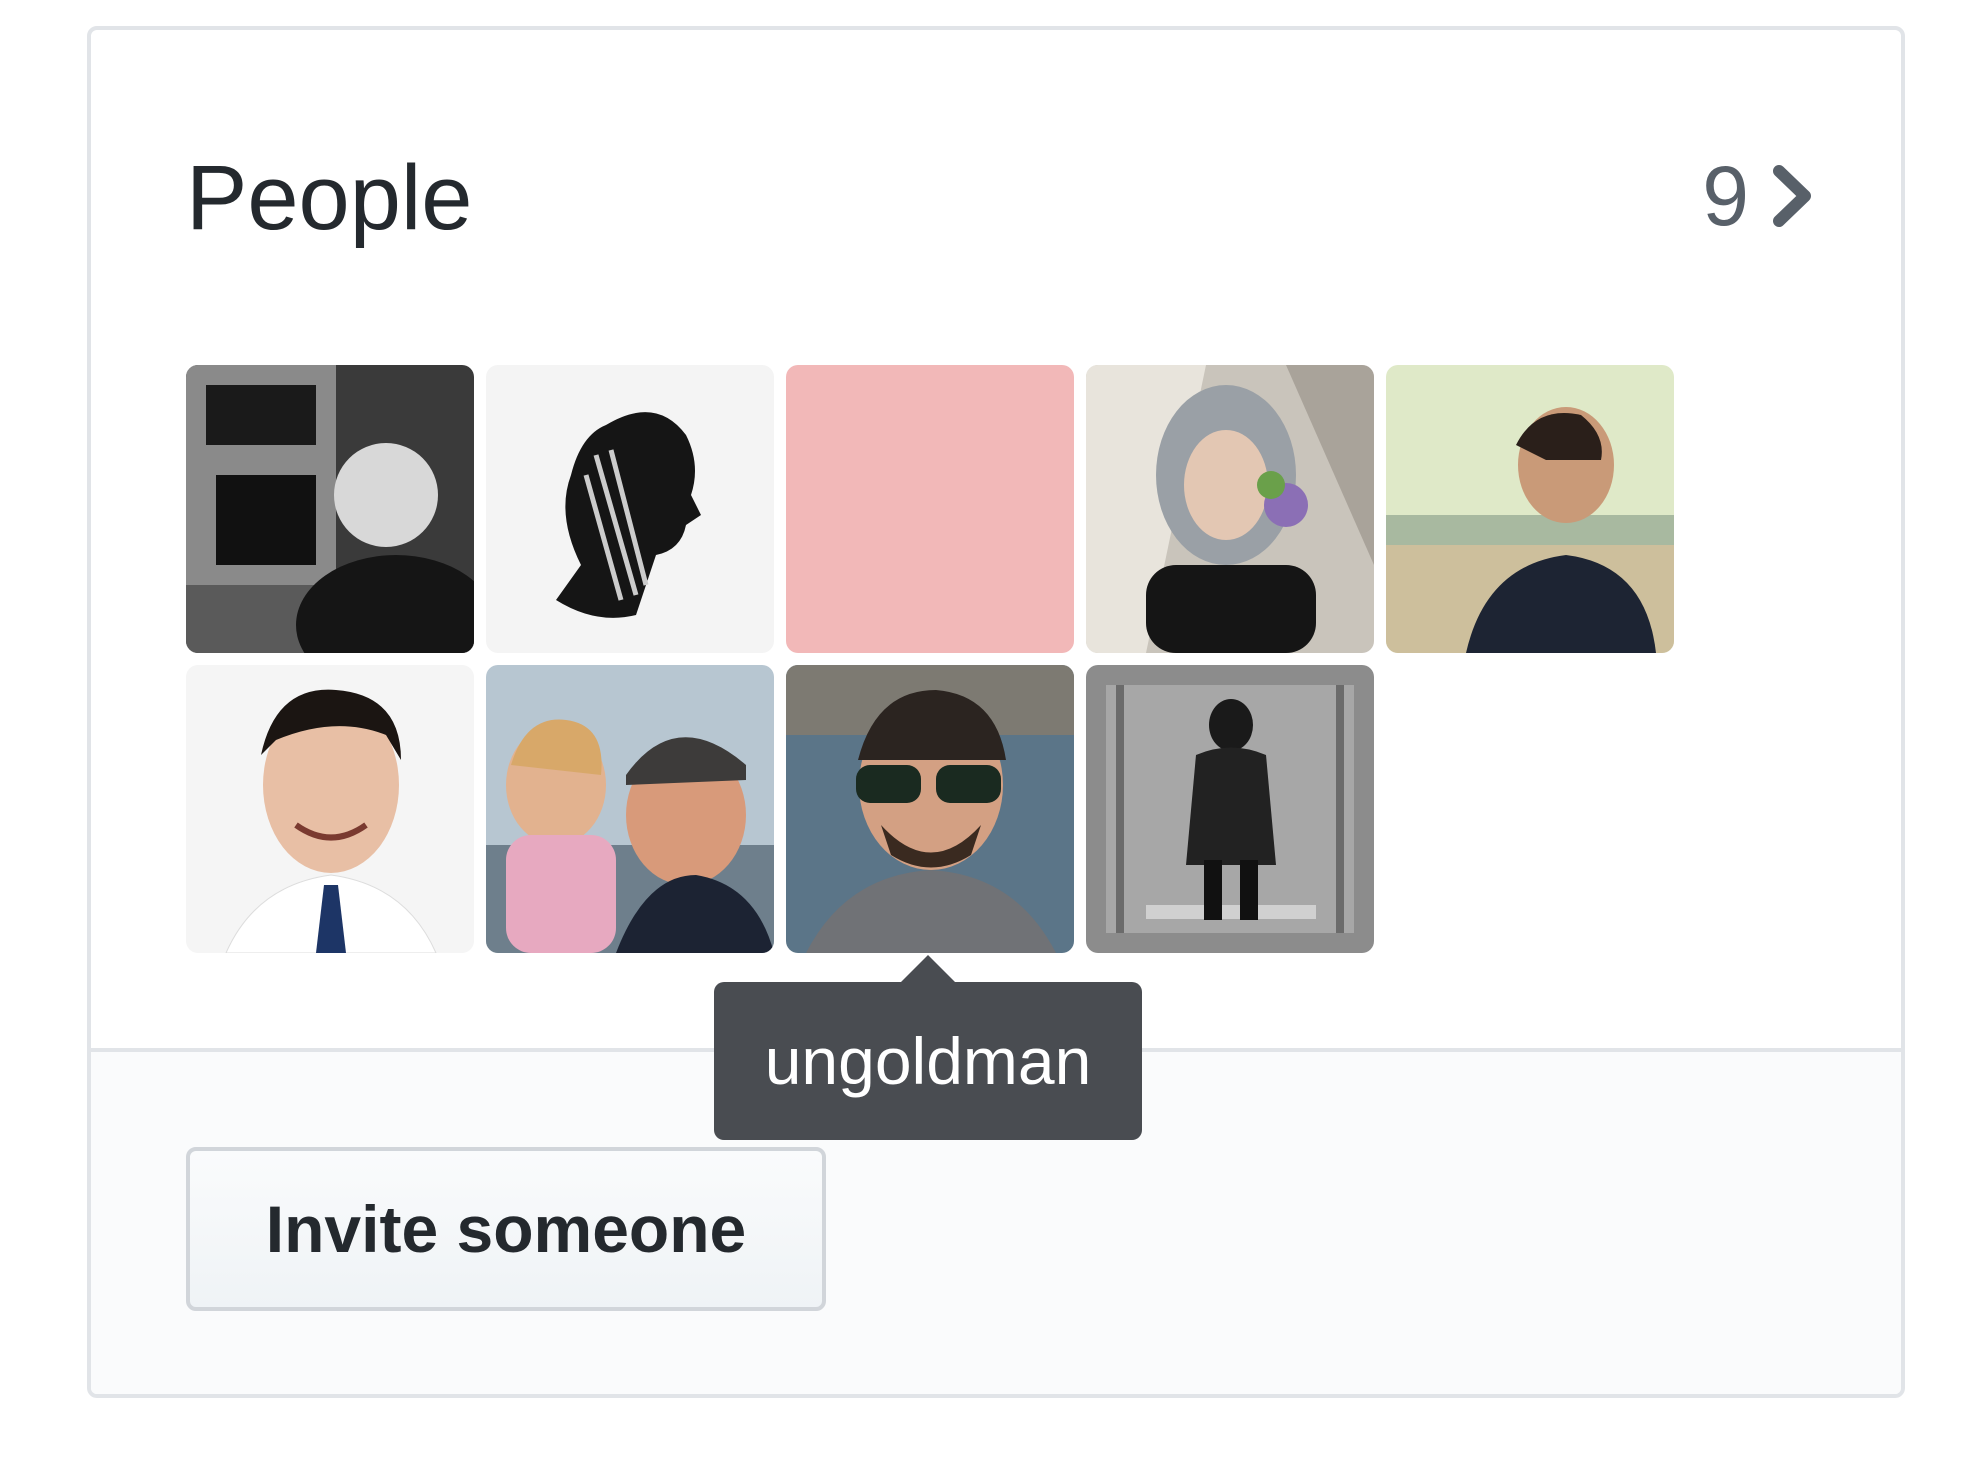 This screenshot has width=1972, height=1466. I want to click on chevron-right-icon, so click(1792, 196).